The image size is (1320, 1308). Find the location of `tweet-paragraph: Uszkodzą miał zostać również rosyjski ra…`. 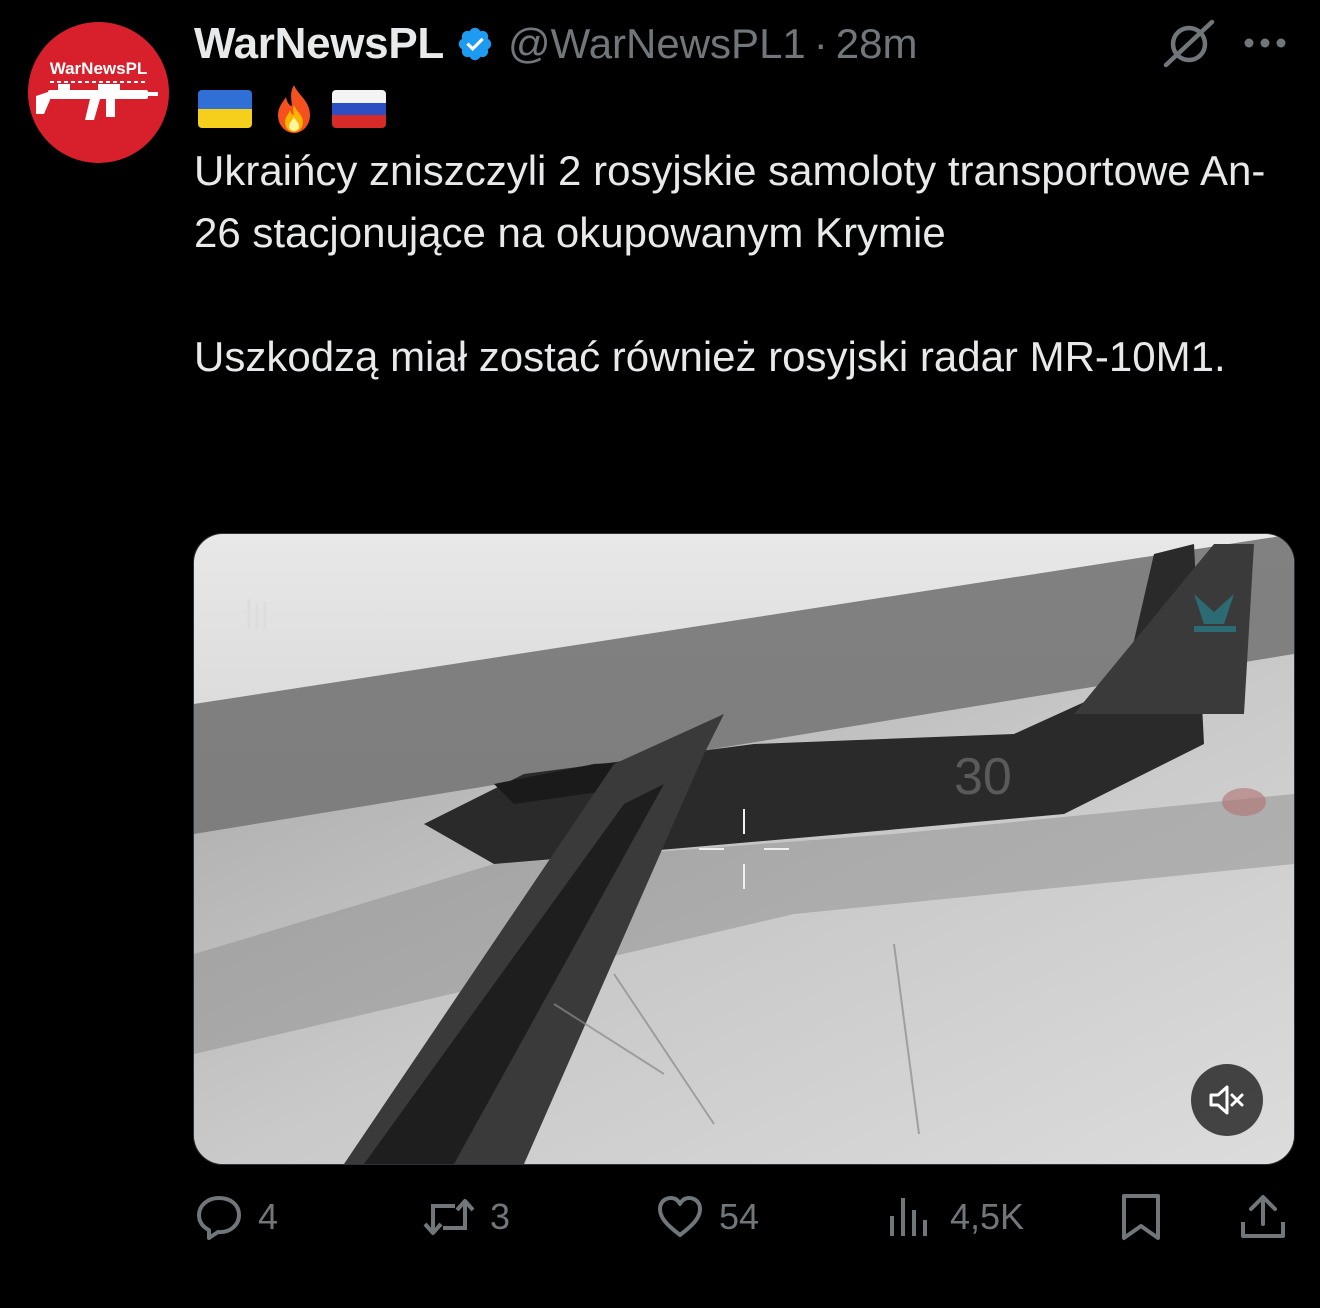

tweet-paragraph: Uszkodzą miał zostać również rosyjski ra… is located at coordinates (710, 356).